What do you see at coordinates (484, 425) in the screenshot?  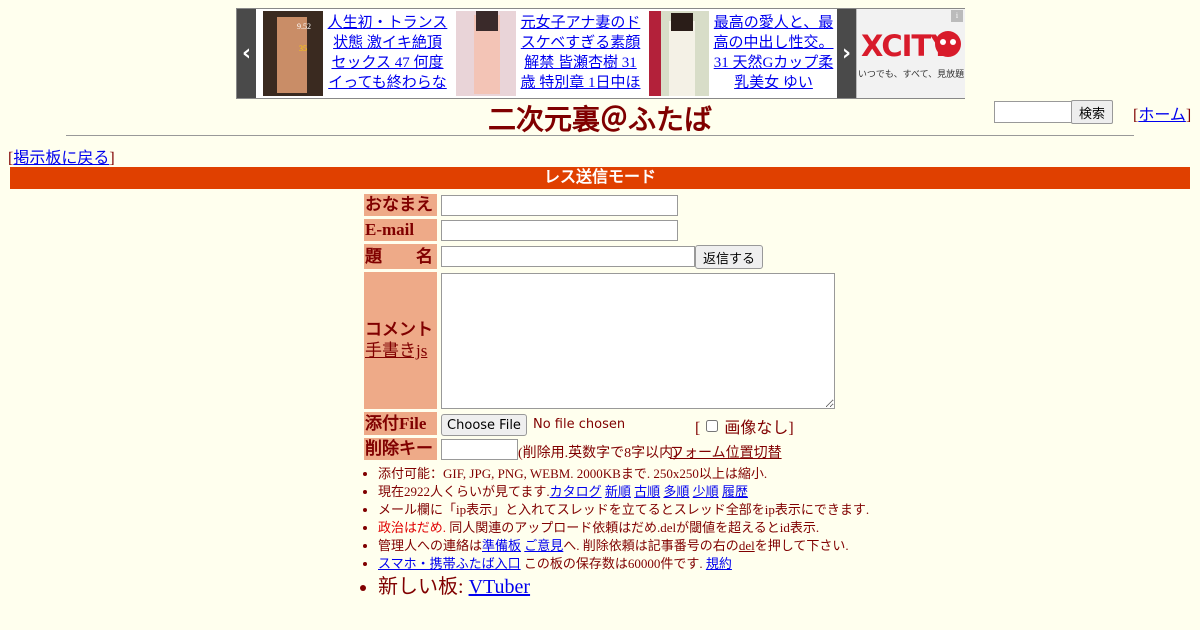 I see `choose-file-button: Choose File` at bounding box center [484, 425].